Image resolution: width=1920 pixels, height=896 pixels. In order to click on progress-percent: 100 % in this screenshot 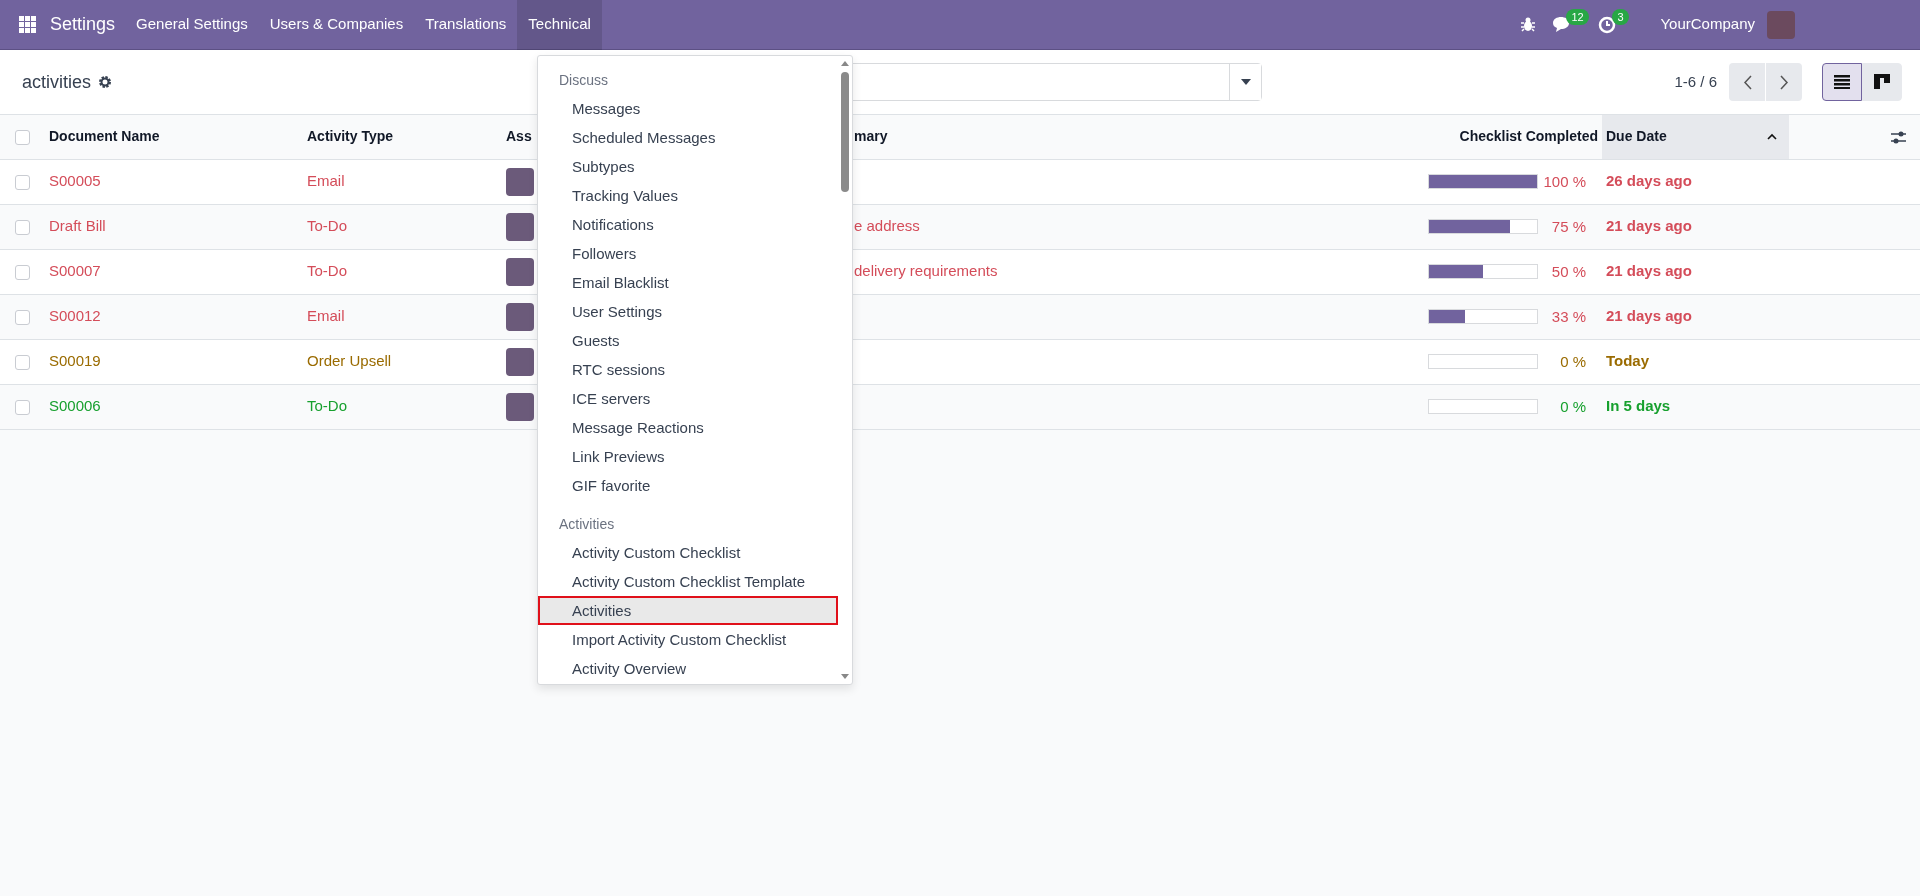, I will do `click(1564, 181)`.